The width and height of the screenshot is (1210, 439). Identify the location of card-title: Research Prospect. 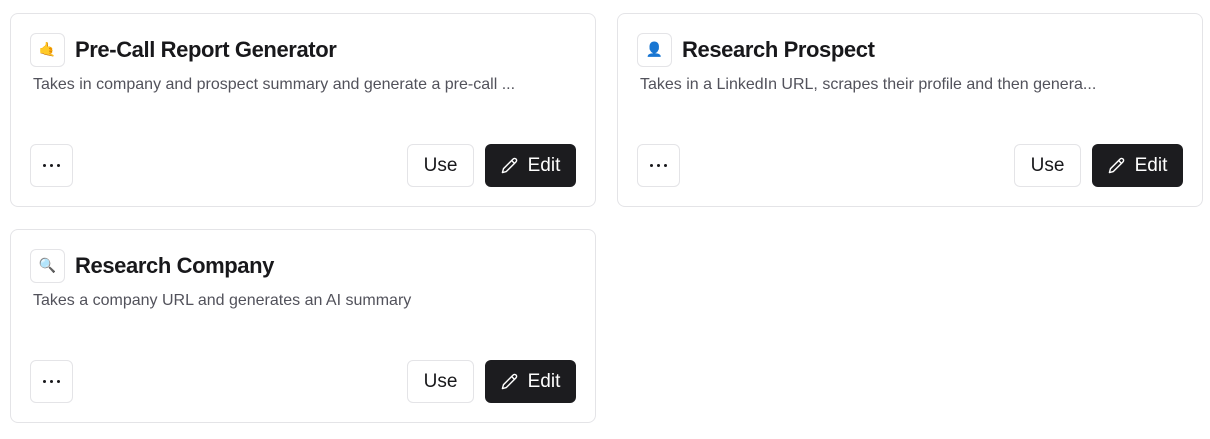
(778, 49).